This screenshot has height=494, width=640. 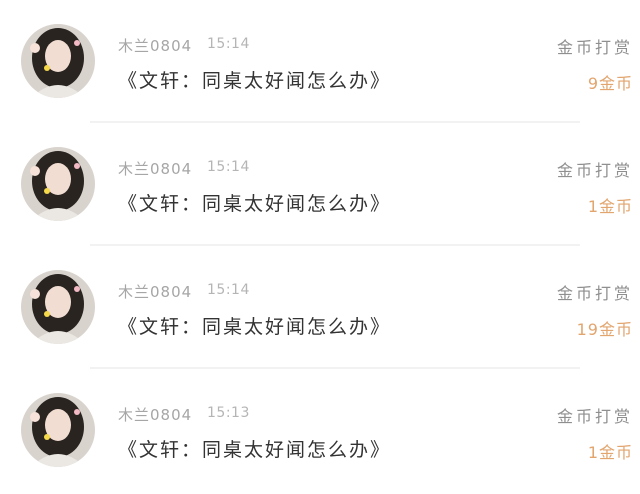 I want to click on timestamp: 15:13, so click(x=228, y=413).